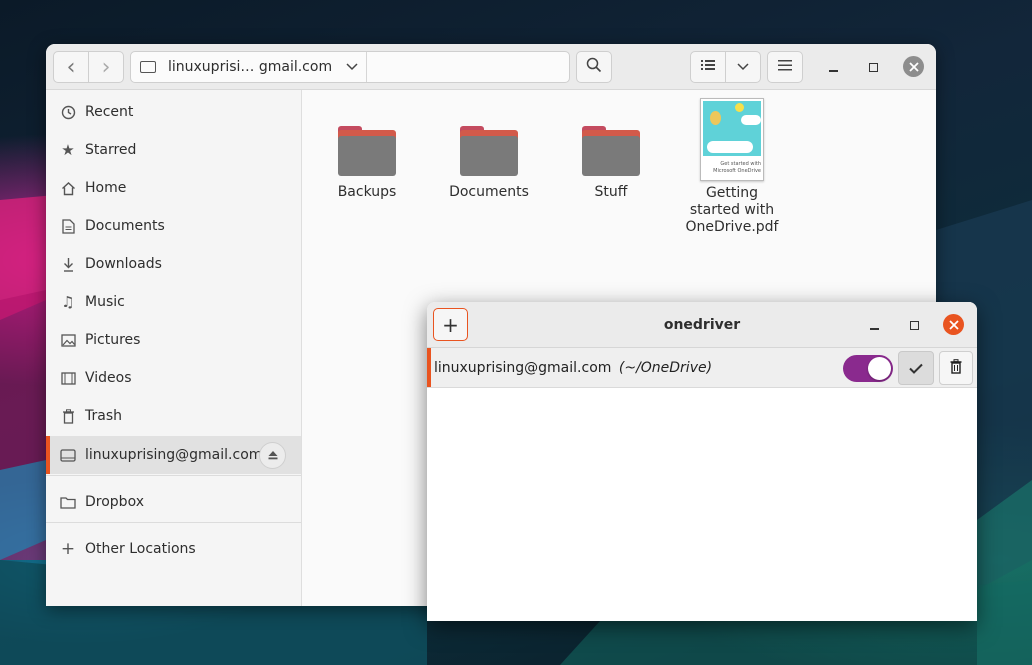 Image resolution: width=1032 pixels, height=665 pixels. I want to click on path-segment-label: linuxuprisi… gmail.com, so click(250, 67).